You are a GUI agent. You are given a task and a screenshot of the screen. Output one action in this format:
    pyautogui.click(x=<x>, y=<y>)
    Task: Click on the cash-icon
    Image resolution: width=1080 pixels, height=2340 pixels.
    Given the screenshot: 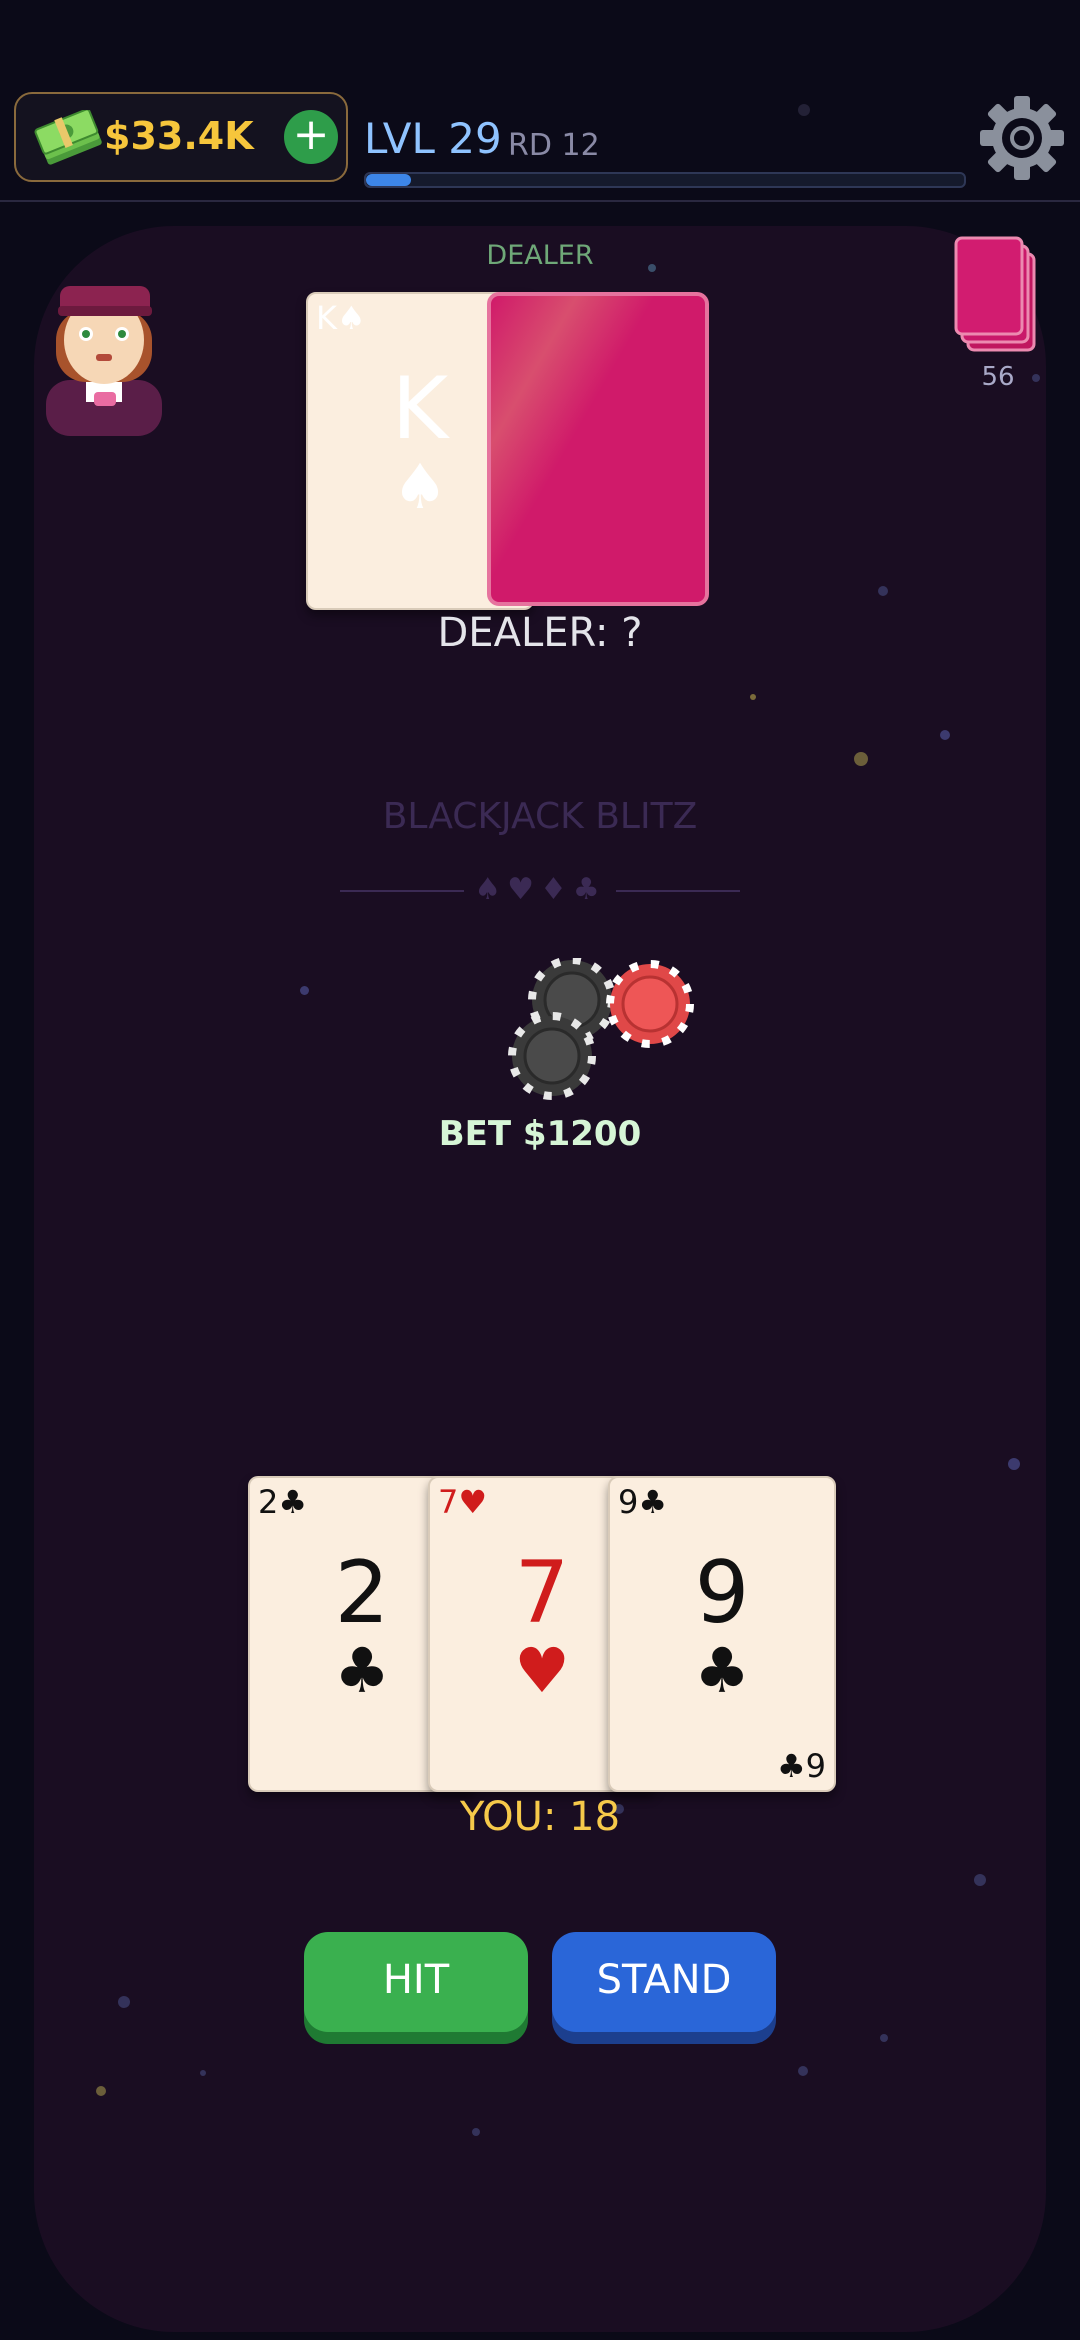 What is the action you would take?
    pyautogui.click(x=68, y=137)
    